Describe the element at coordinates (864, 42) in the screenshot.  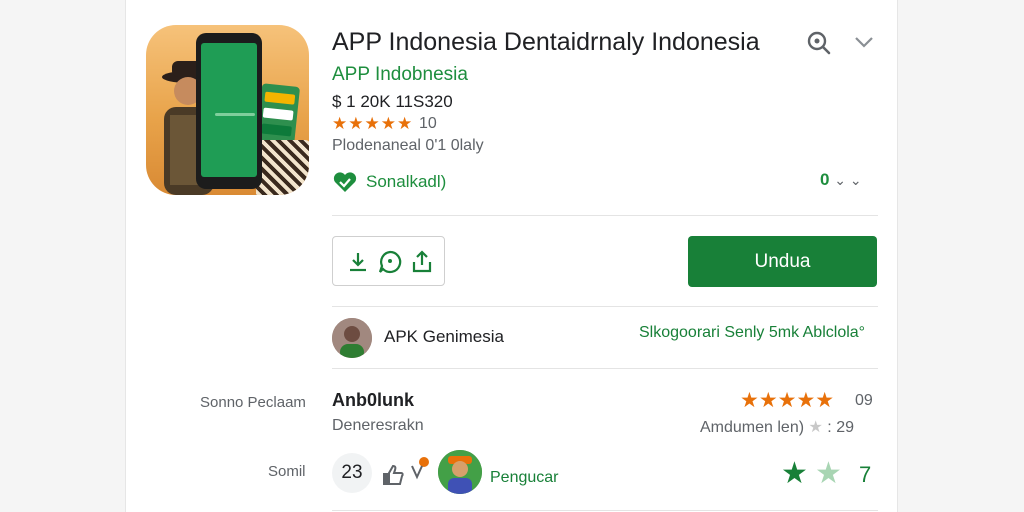
I see `chevron-down-icon` at that location.